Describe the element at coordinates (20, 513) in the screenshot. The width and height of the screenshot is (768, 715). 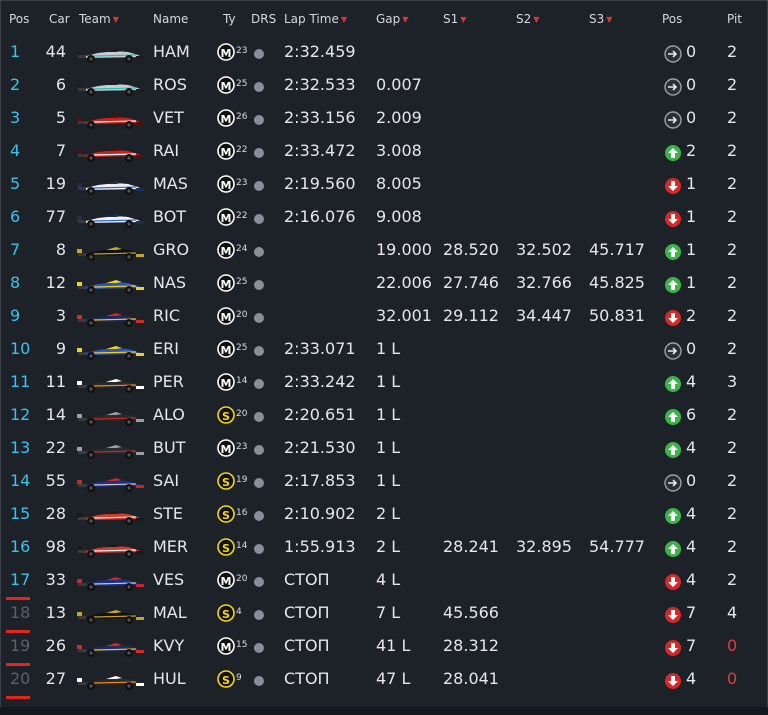
I see `position: 15` at that location.